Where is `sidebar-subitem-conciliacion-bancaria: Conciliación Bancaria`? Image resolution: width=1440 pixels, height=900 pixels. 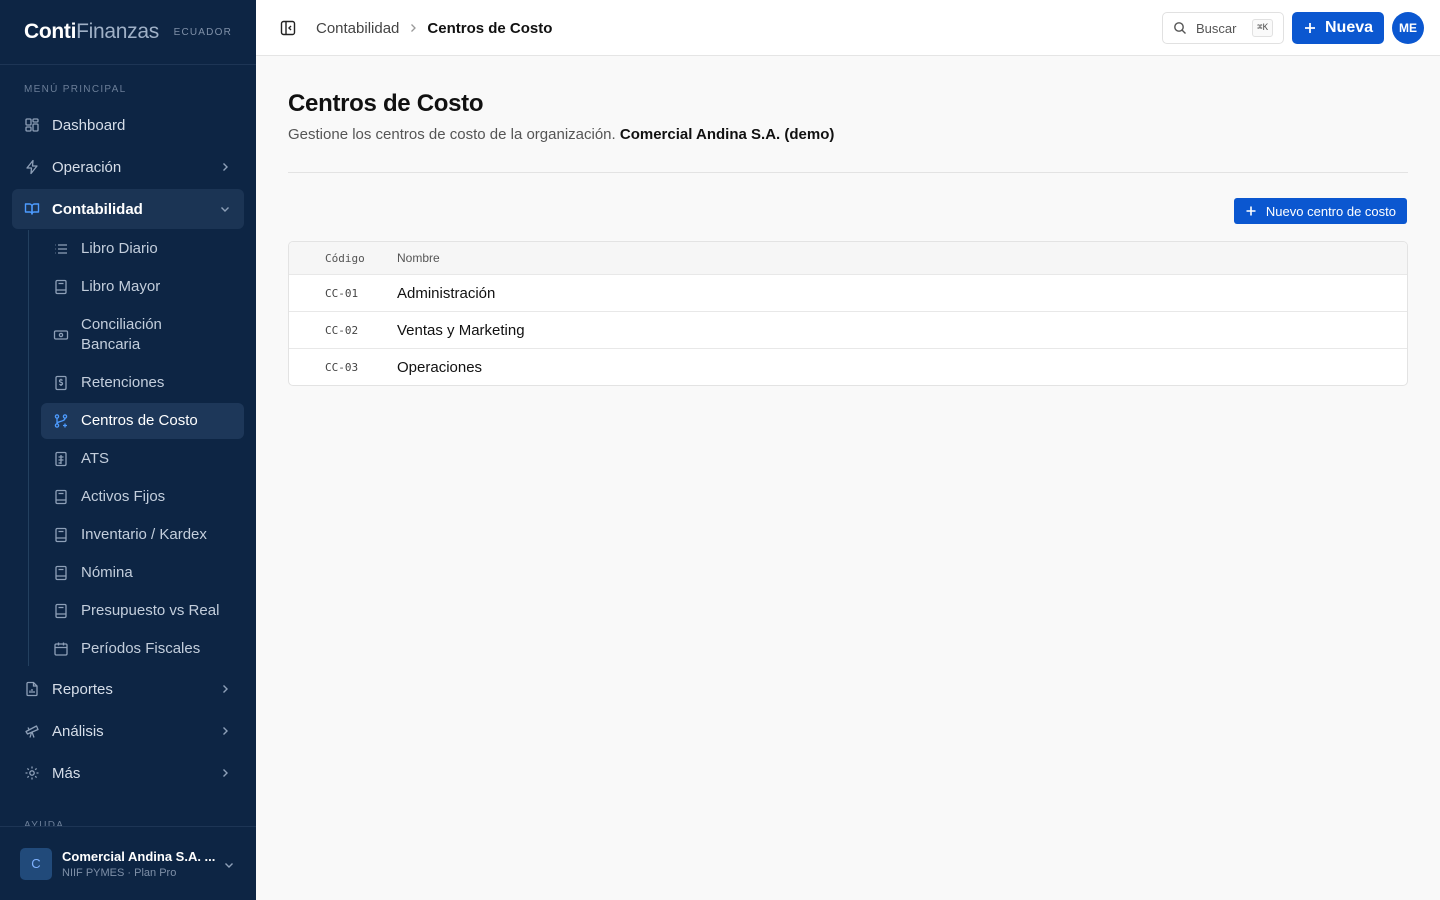
sidebar-subitem-conciliacion-bancaria: Conciliación Bancaria is located at coordinates (142, 334).